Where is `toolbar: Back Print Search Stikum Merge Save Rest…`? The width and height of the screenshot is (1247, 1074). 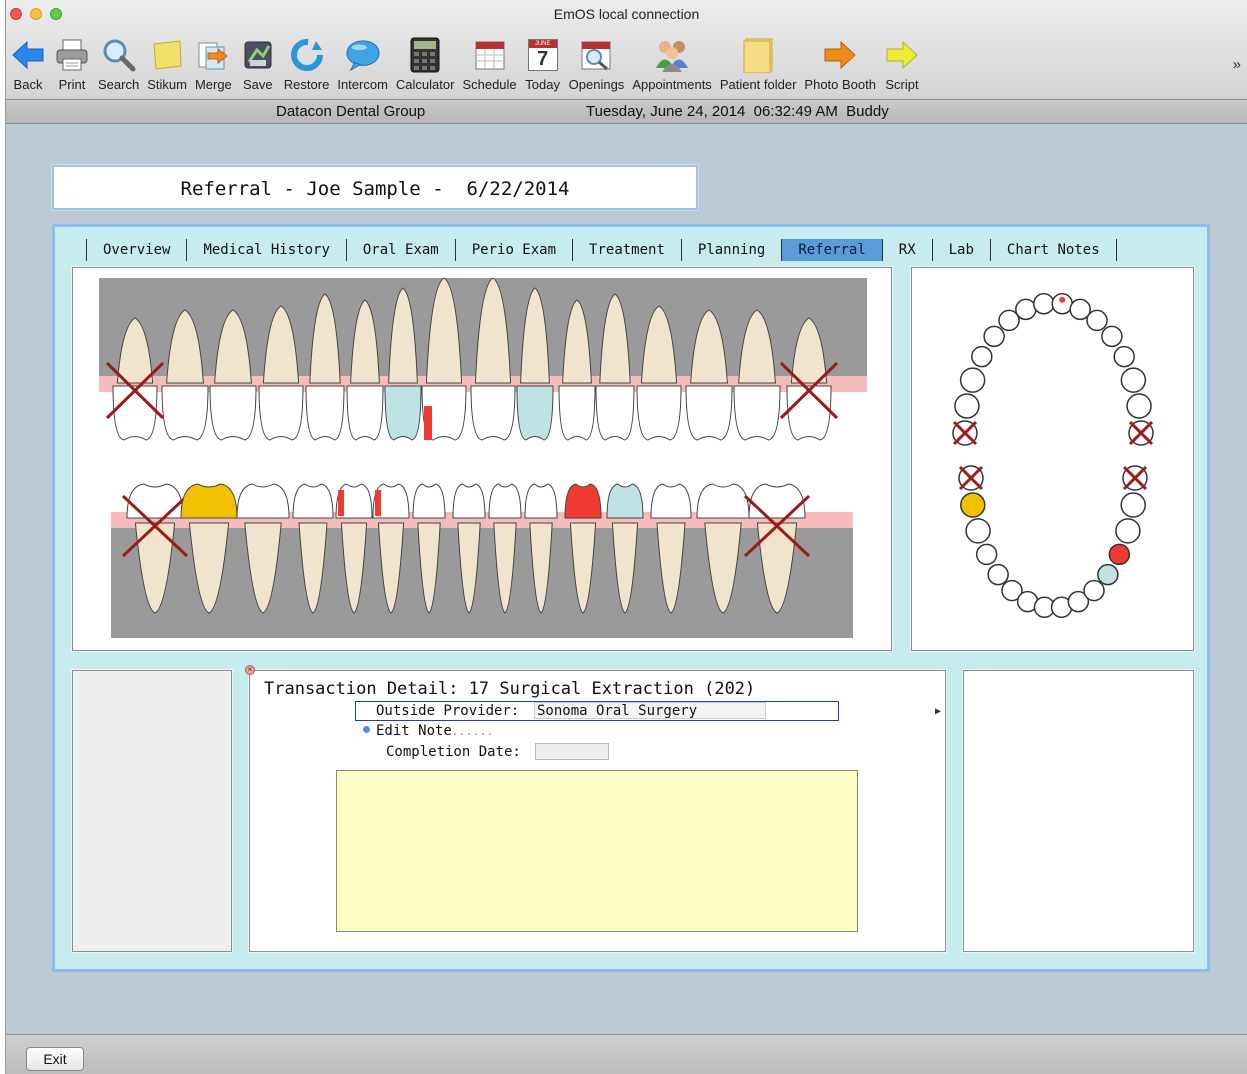
toolbar: Back Print Search Stikum Merge Save Rest… is located at coordinates (465, 63).